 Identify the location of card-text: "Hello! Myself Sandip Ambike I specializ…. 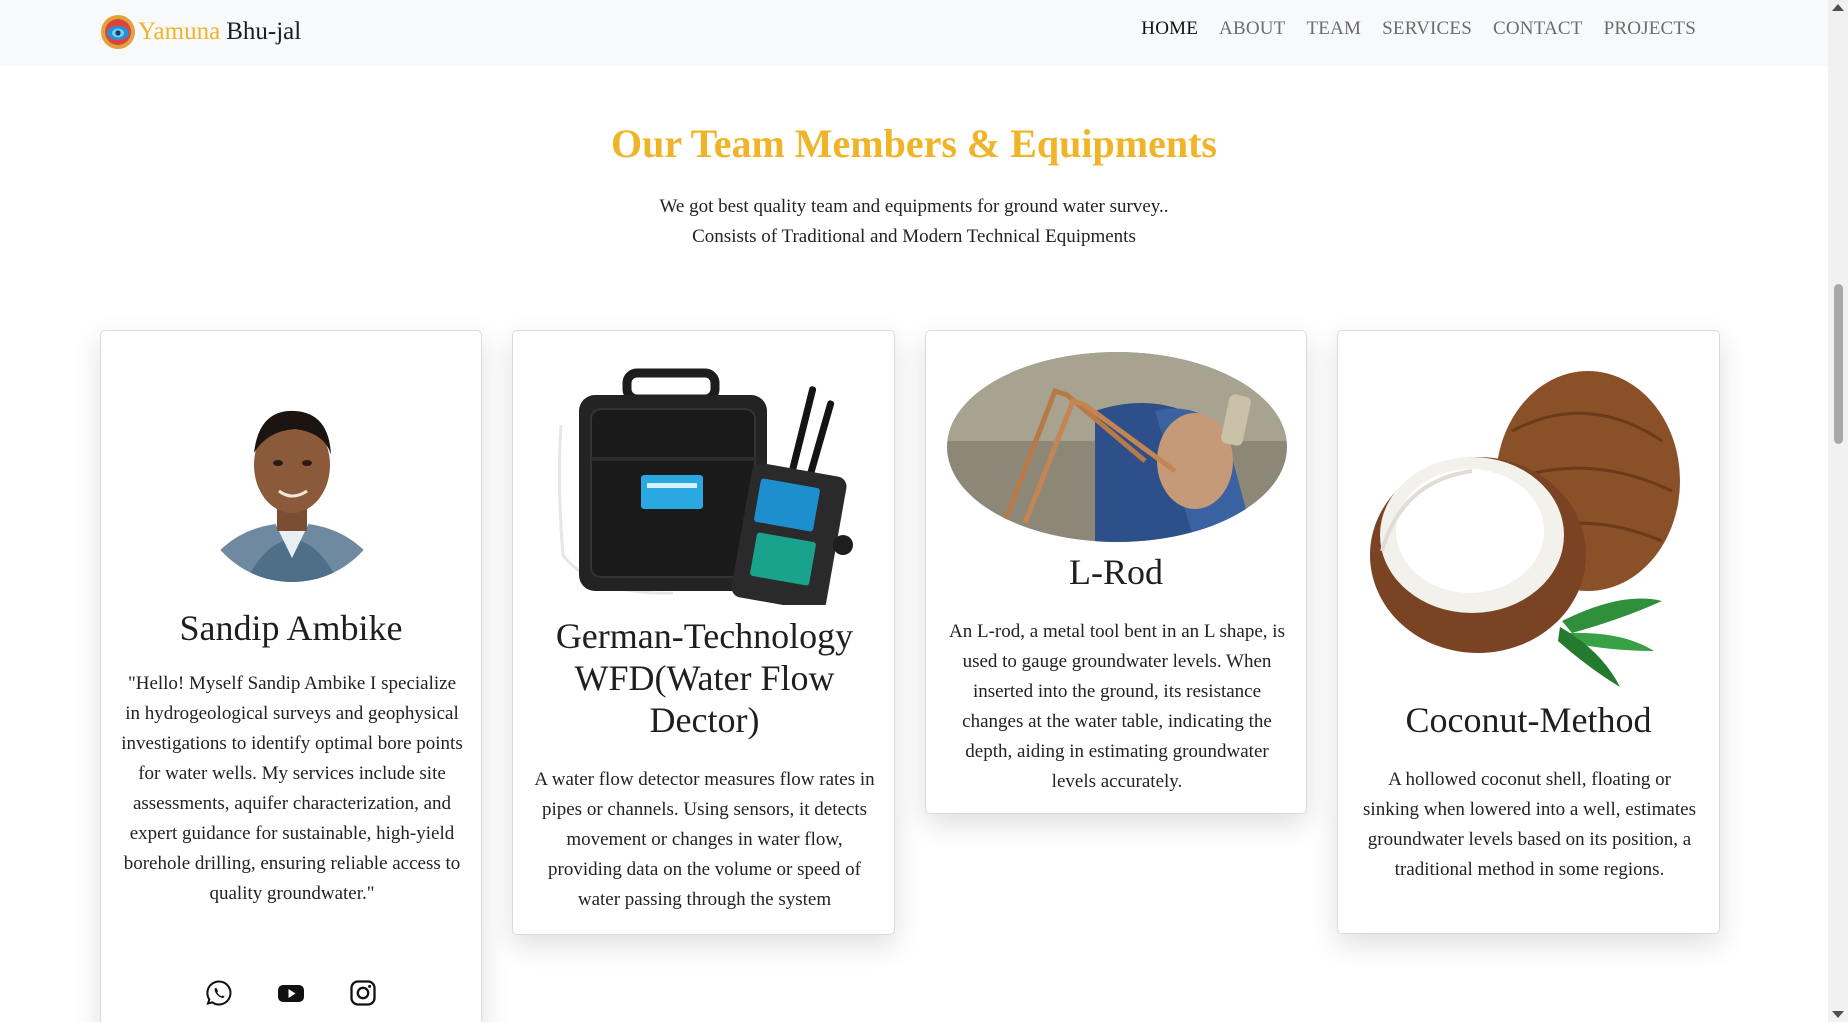
(292, 788).